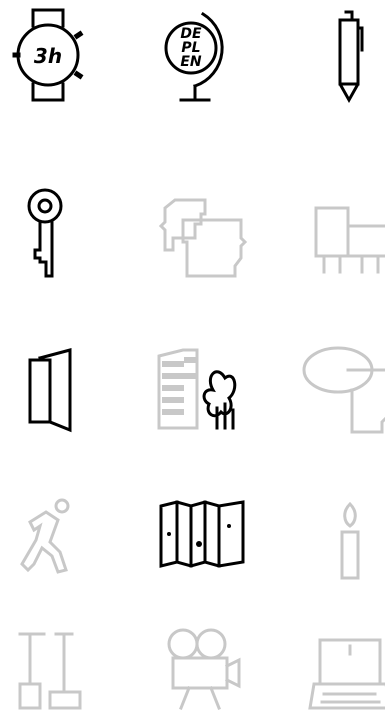 This screenshot has height=714, width=385. What do you see at coordinates (337, 659) in the screenshot?
I see `laptop-icon` at bounding box center [337, 659].